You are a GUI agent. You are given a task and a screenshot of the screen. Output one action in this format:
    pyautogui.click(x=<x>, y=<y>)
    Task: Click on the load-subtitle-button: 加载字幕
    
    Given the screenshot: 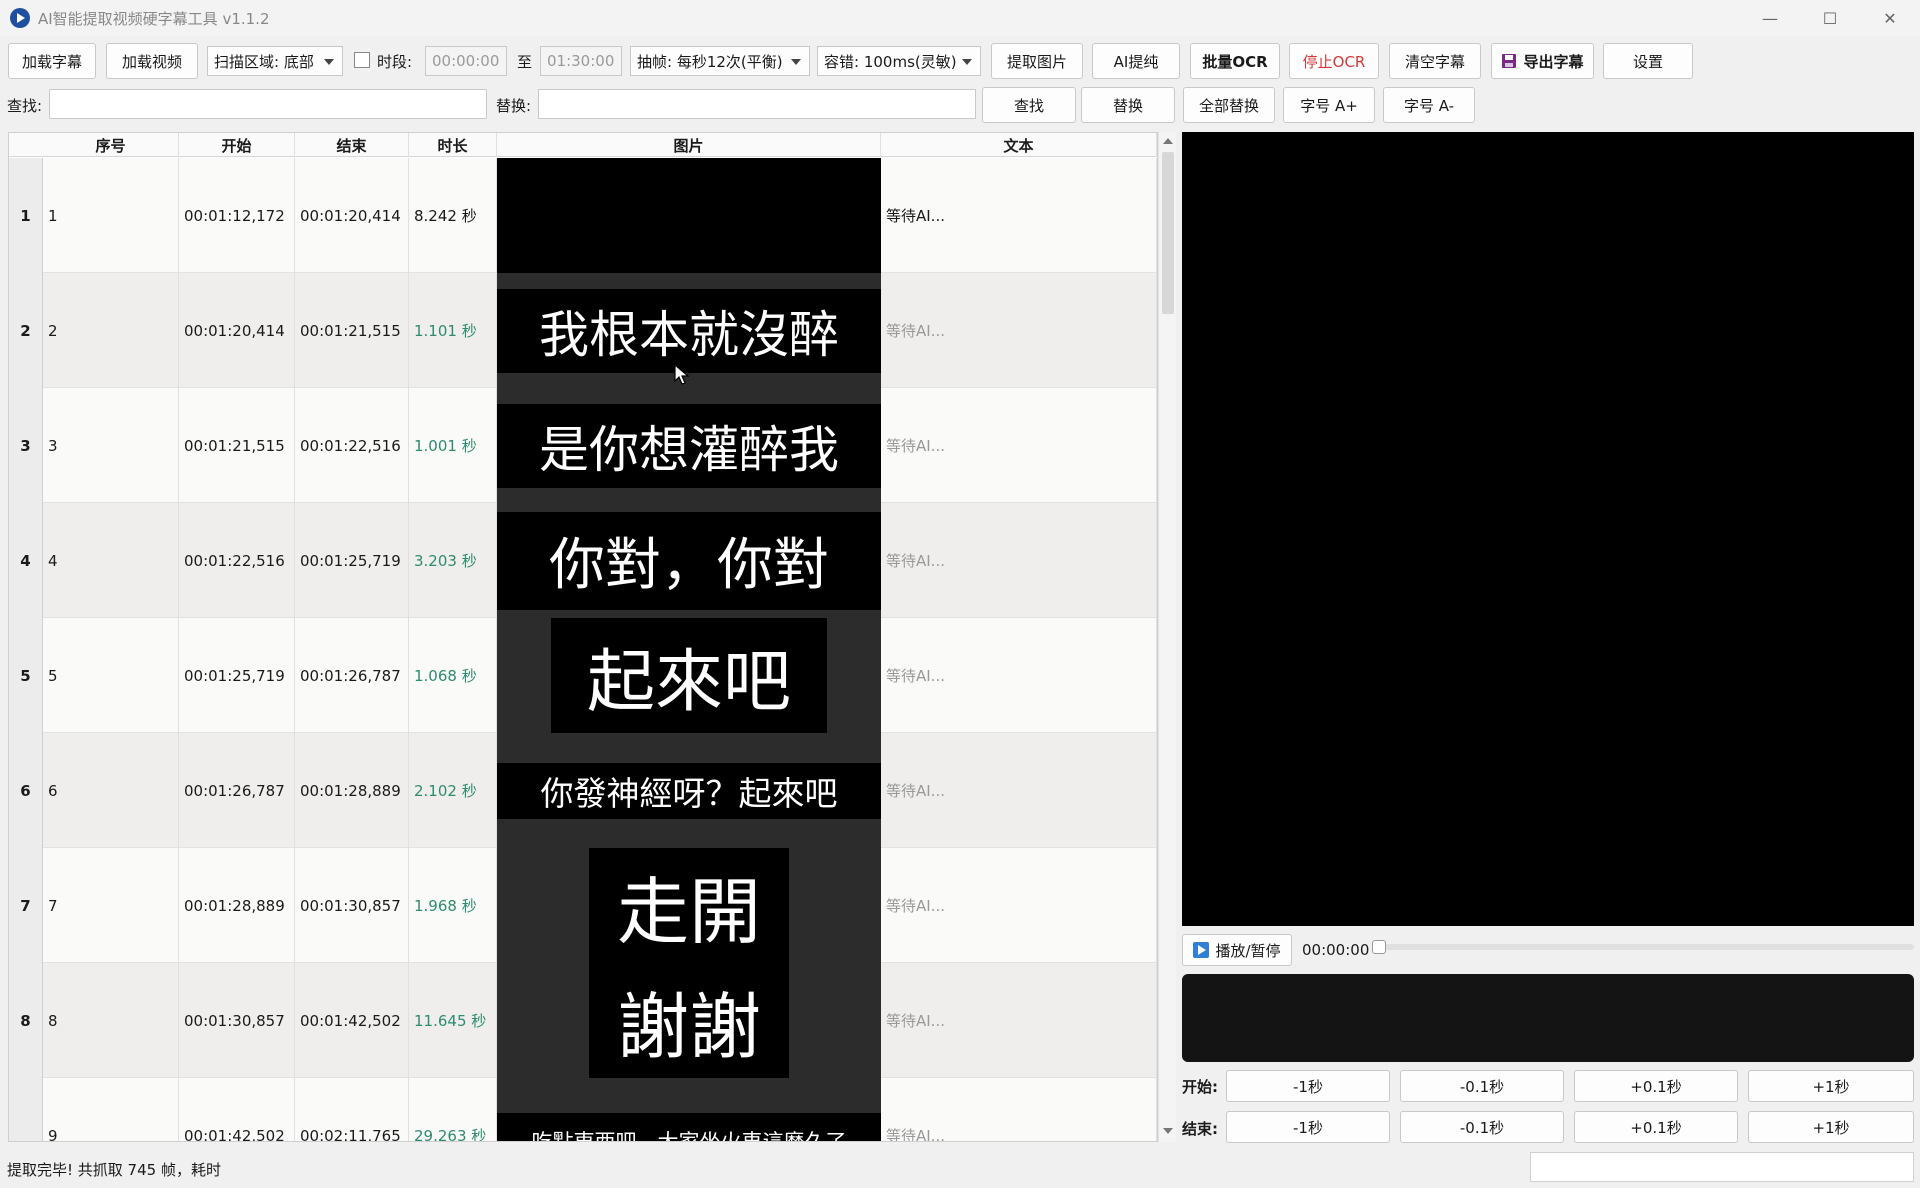 What is the action you would take?
    pyautogui.click(x=52, y=61)
    